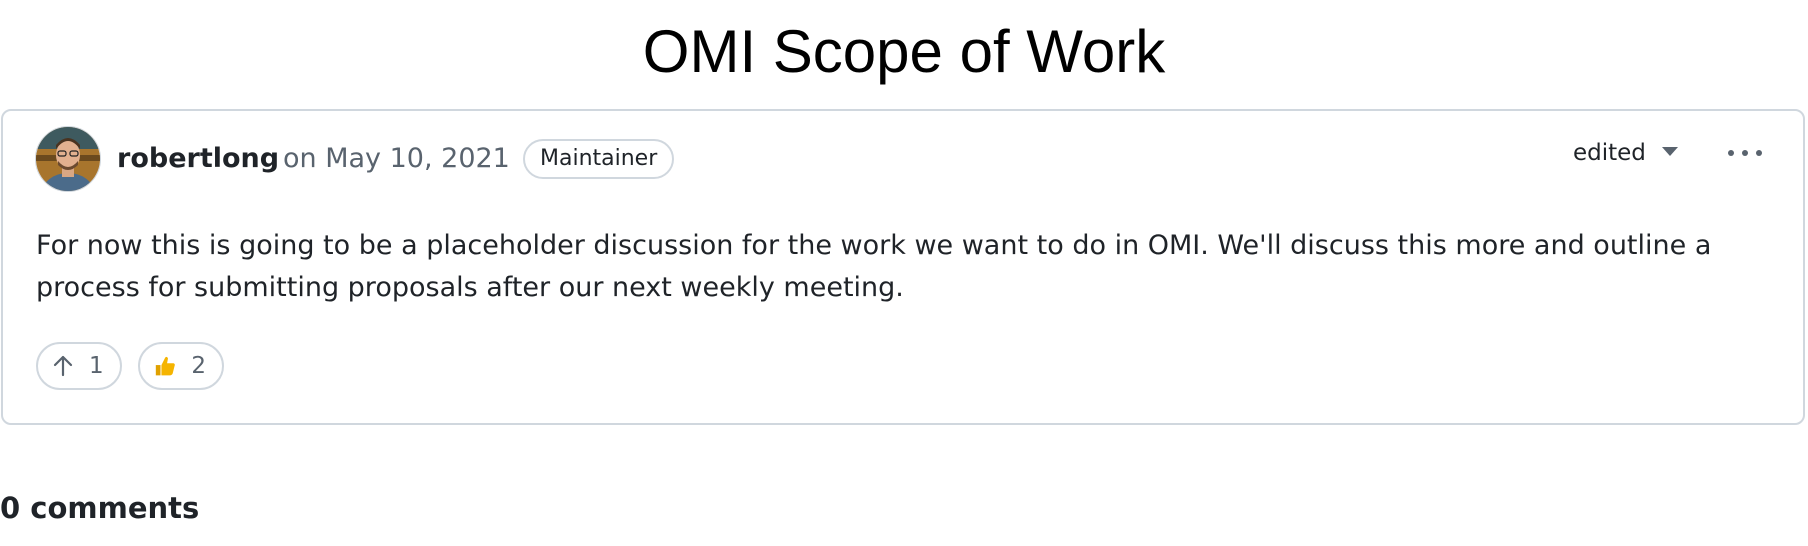  Describe the element at coordinates (1609, 153) in the screenshot. I see `edited-label: edited` at that location.